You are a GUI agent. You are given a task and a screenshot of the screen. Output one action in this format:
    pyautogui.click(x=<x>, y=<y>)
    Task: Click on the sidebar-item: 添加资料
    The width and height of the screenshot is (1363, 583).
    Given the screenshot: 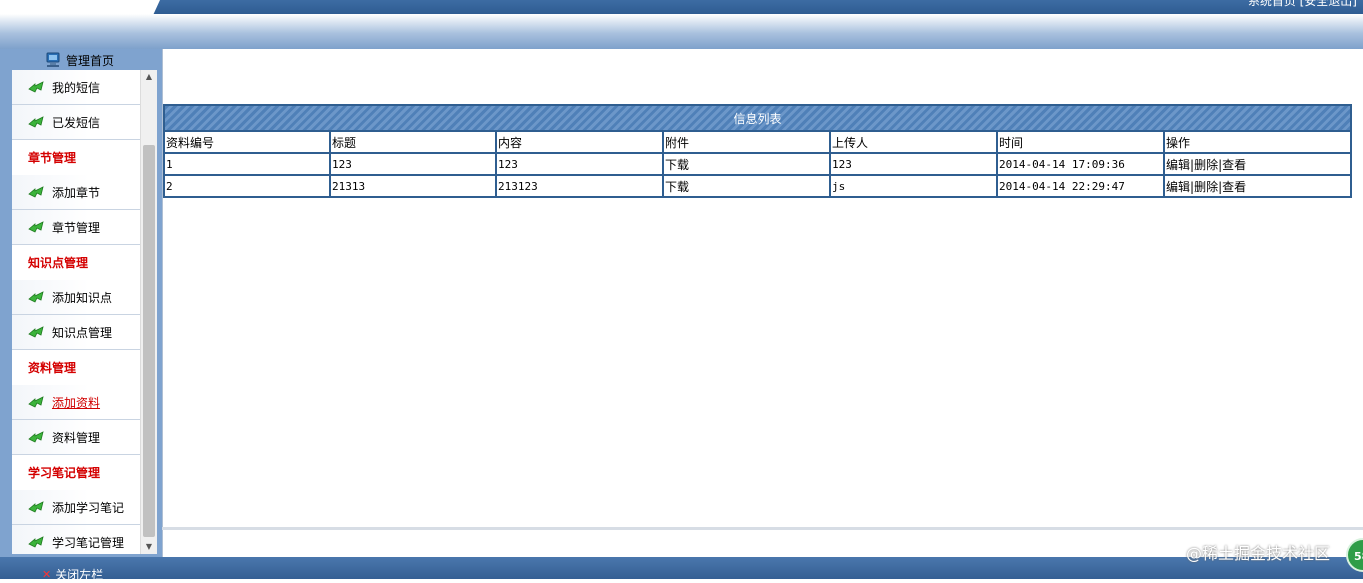 What is the action you would take?
    pyautogui.click(x=76, y=402)
    